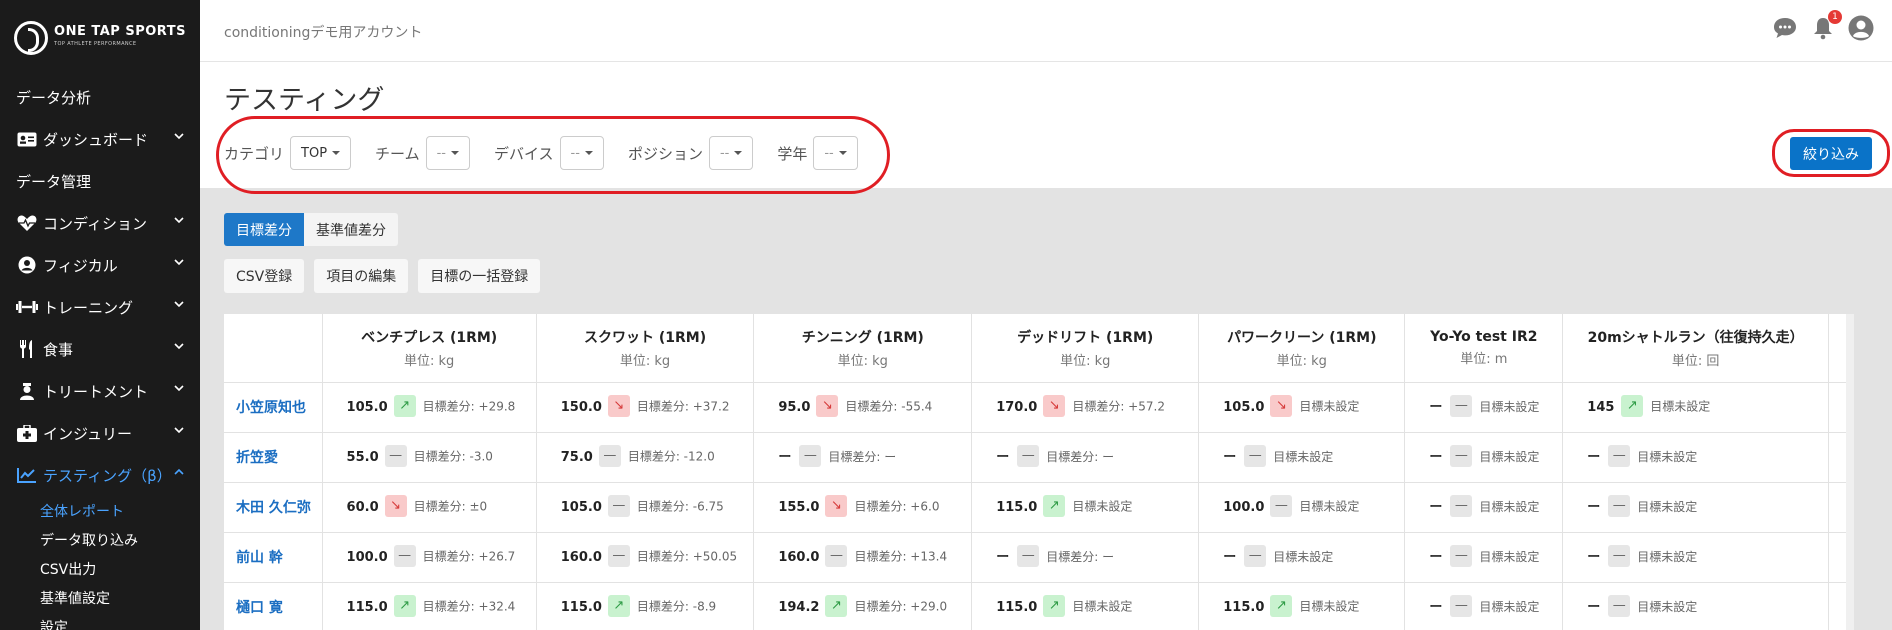 This screenshot has width=1892, height=630. I want to click on cell-diff: 目標差分: -6.75, so click(680, 506).